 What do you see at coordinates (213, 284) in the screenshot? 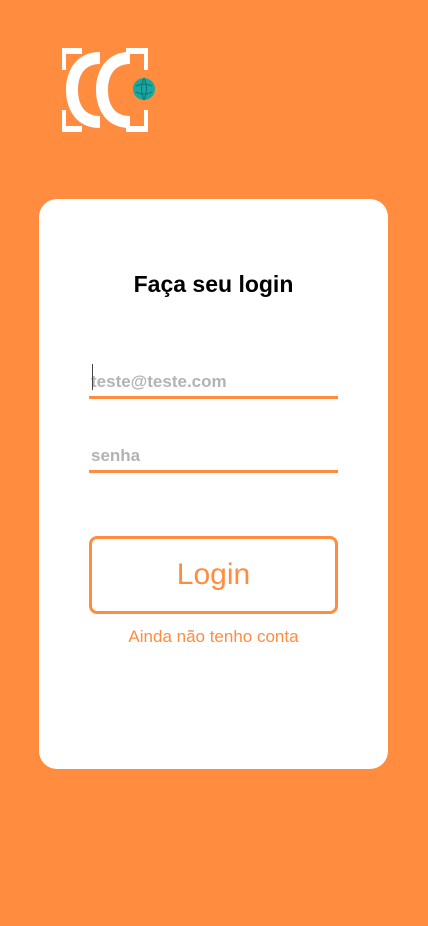
I see `page-title: Faça seu login` at bounding box center [213, 284].